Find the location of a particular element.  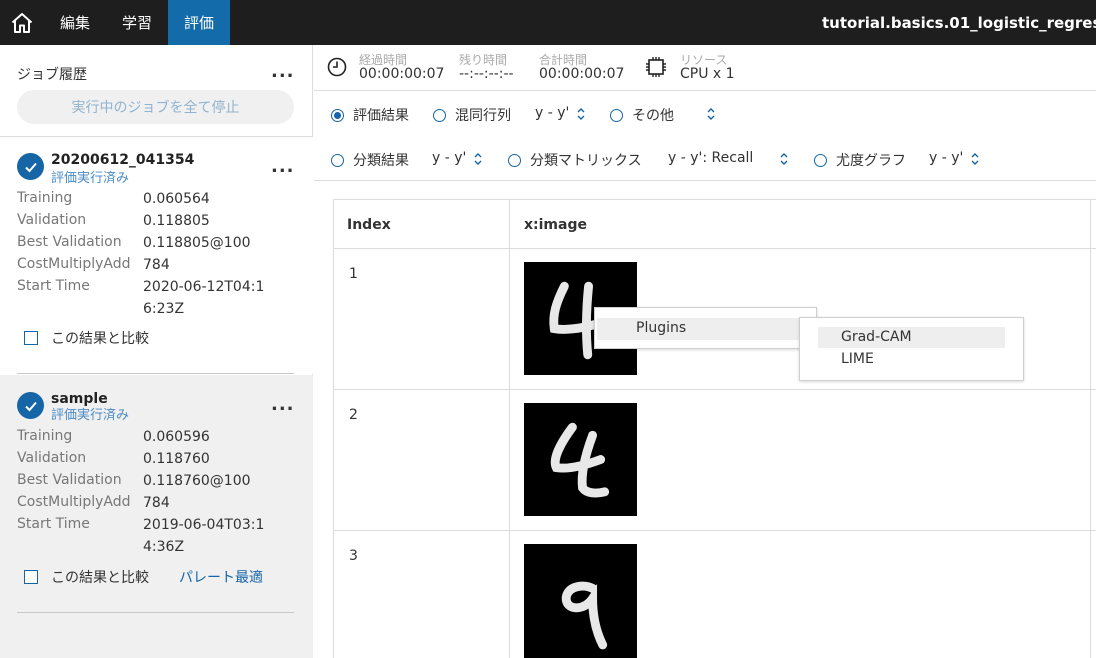

column-header-image: x:image is located at coordinates (555, 225).